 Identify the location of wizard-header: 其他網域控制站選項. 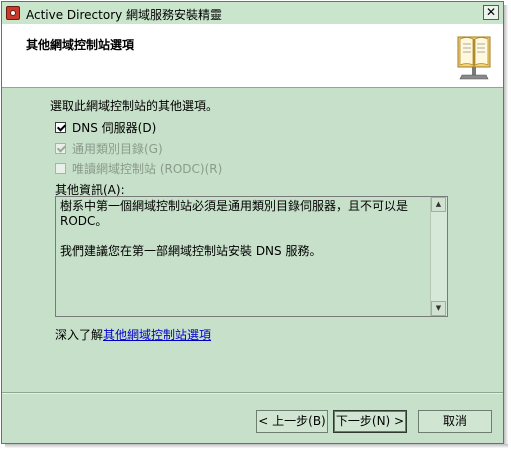
(252, 56).